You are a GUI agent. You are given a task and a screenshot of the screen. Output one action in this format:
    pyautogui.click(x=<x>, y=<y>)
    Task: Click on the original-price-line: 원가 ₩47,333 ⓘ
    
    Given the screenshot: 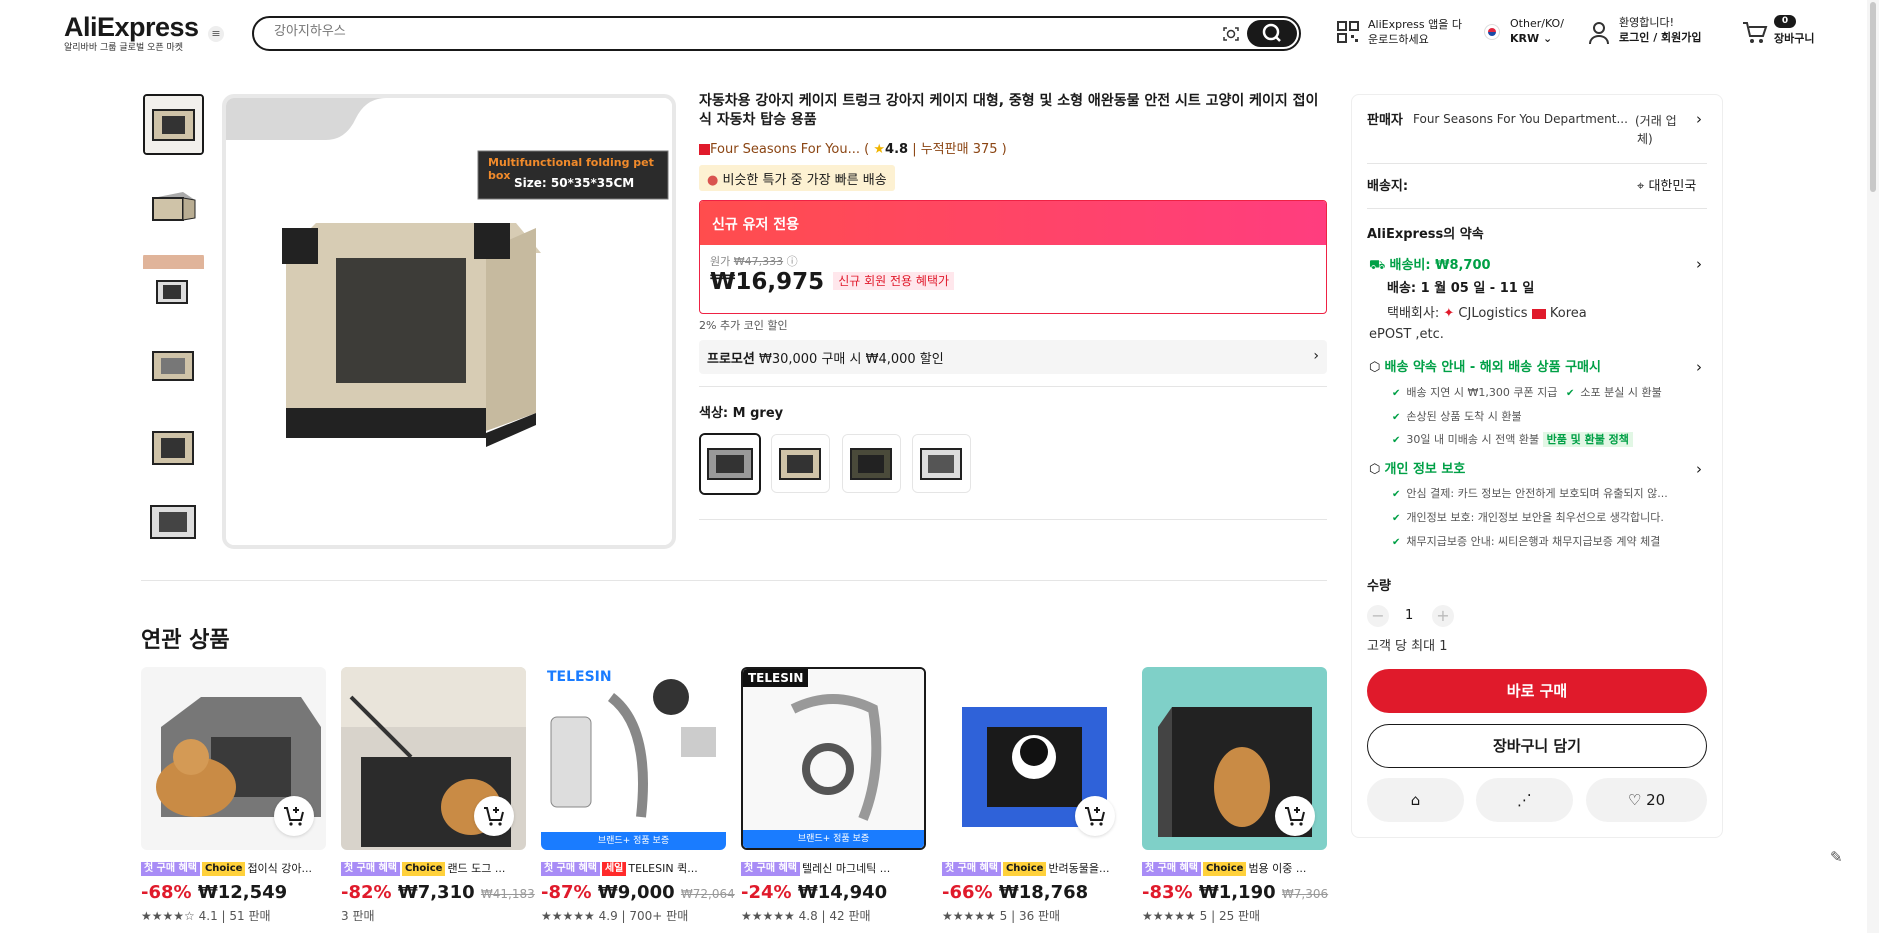 What is the action you would take?
    pyautogui.click(x=754, y=261)
    